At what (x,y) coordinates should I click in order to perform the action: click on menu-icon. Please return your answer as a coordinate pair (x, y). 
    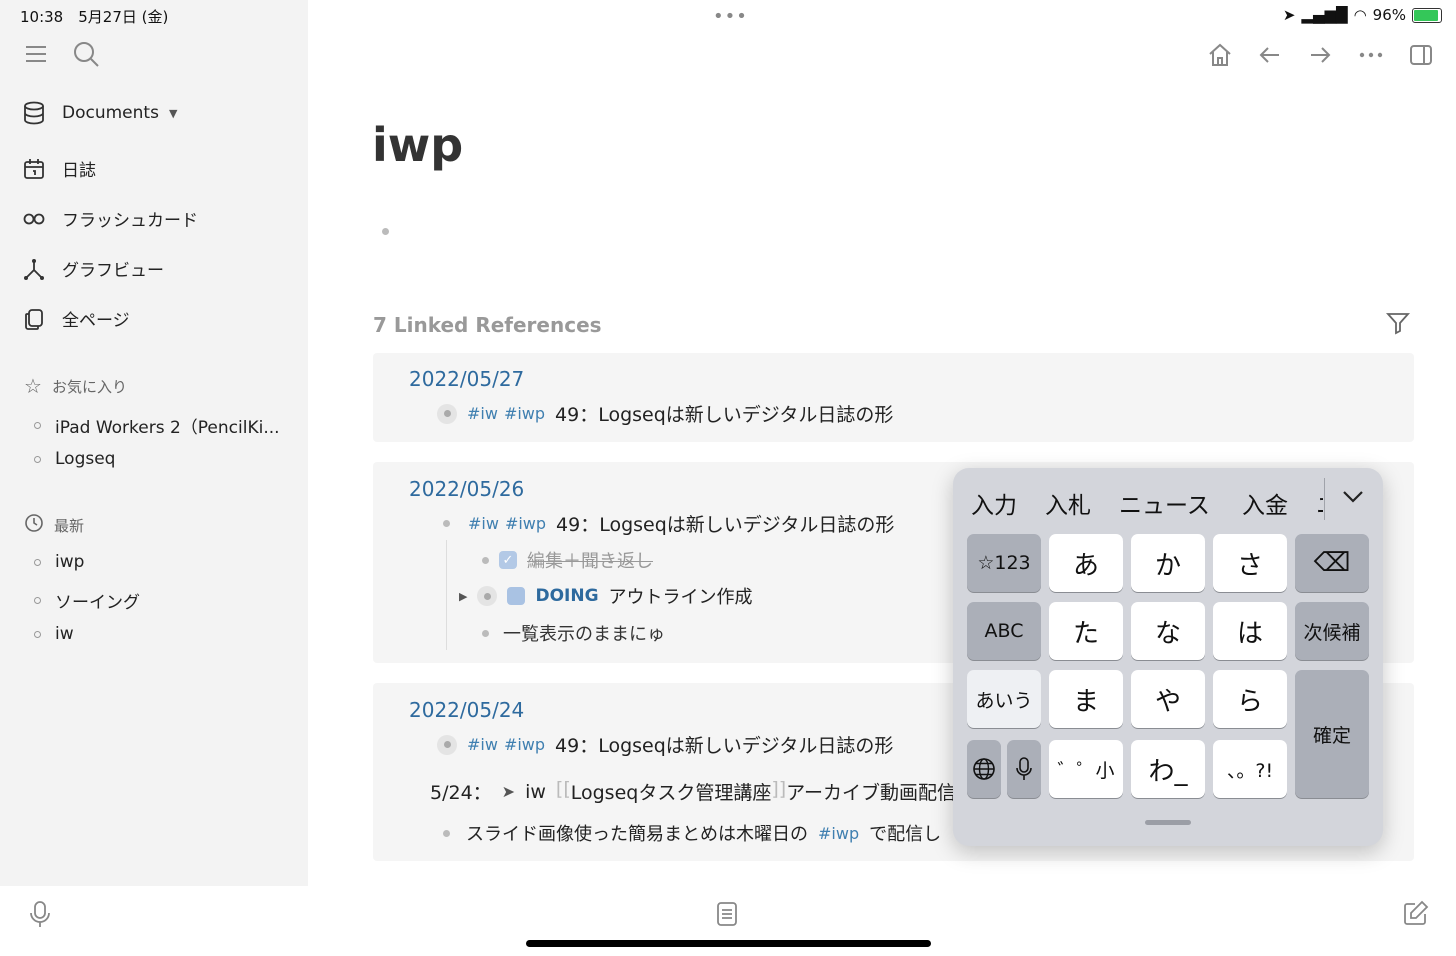
    Looking at the image, I should click on (36, 56).